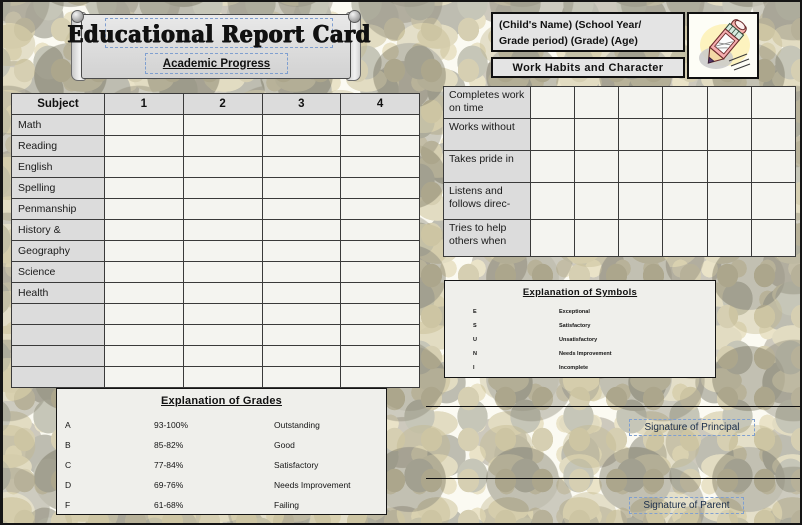 This screenshot has width=802, height=525. I want to click on subject-name-cell: English, so click(58, 167).